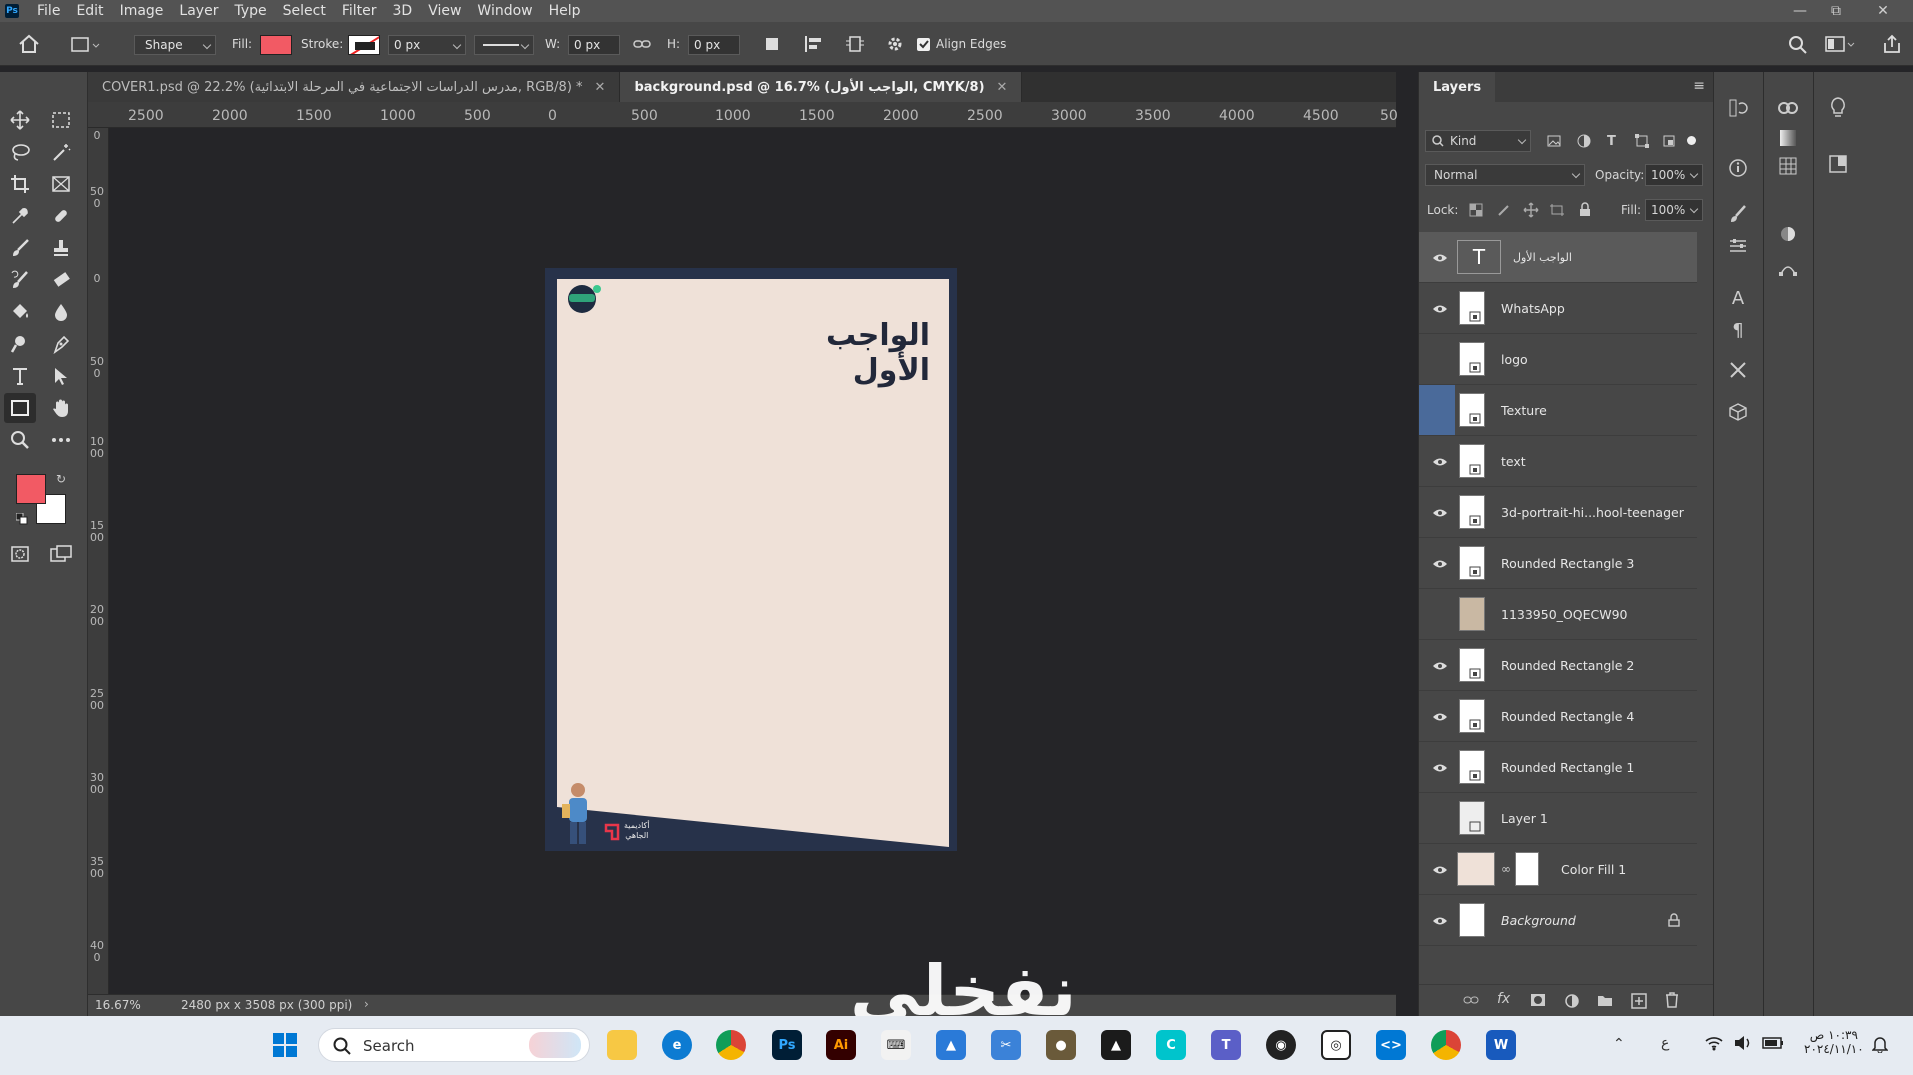 The height and width of the screenshot is (1075, 1913). I want to click on crop-tool-icon, so click(20, 184).